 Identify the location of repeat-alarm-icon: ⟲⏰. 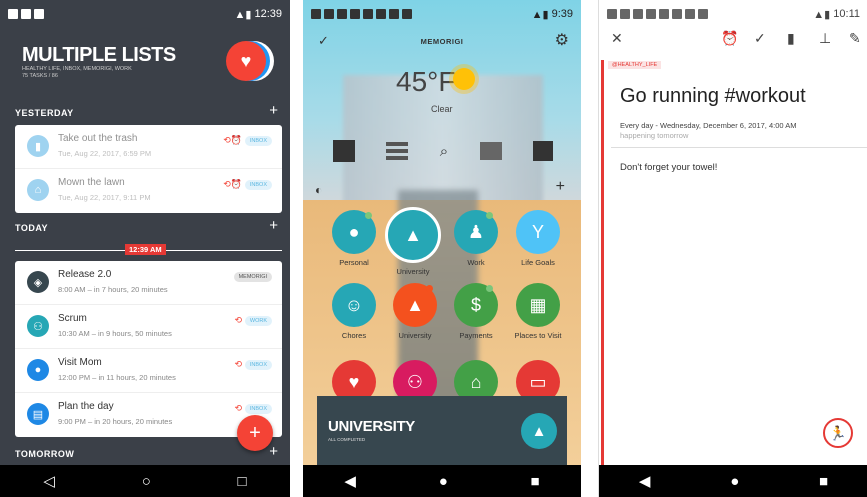
(232, 140).